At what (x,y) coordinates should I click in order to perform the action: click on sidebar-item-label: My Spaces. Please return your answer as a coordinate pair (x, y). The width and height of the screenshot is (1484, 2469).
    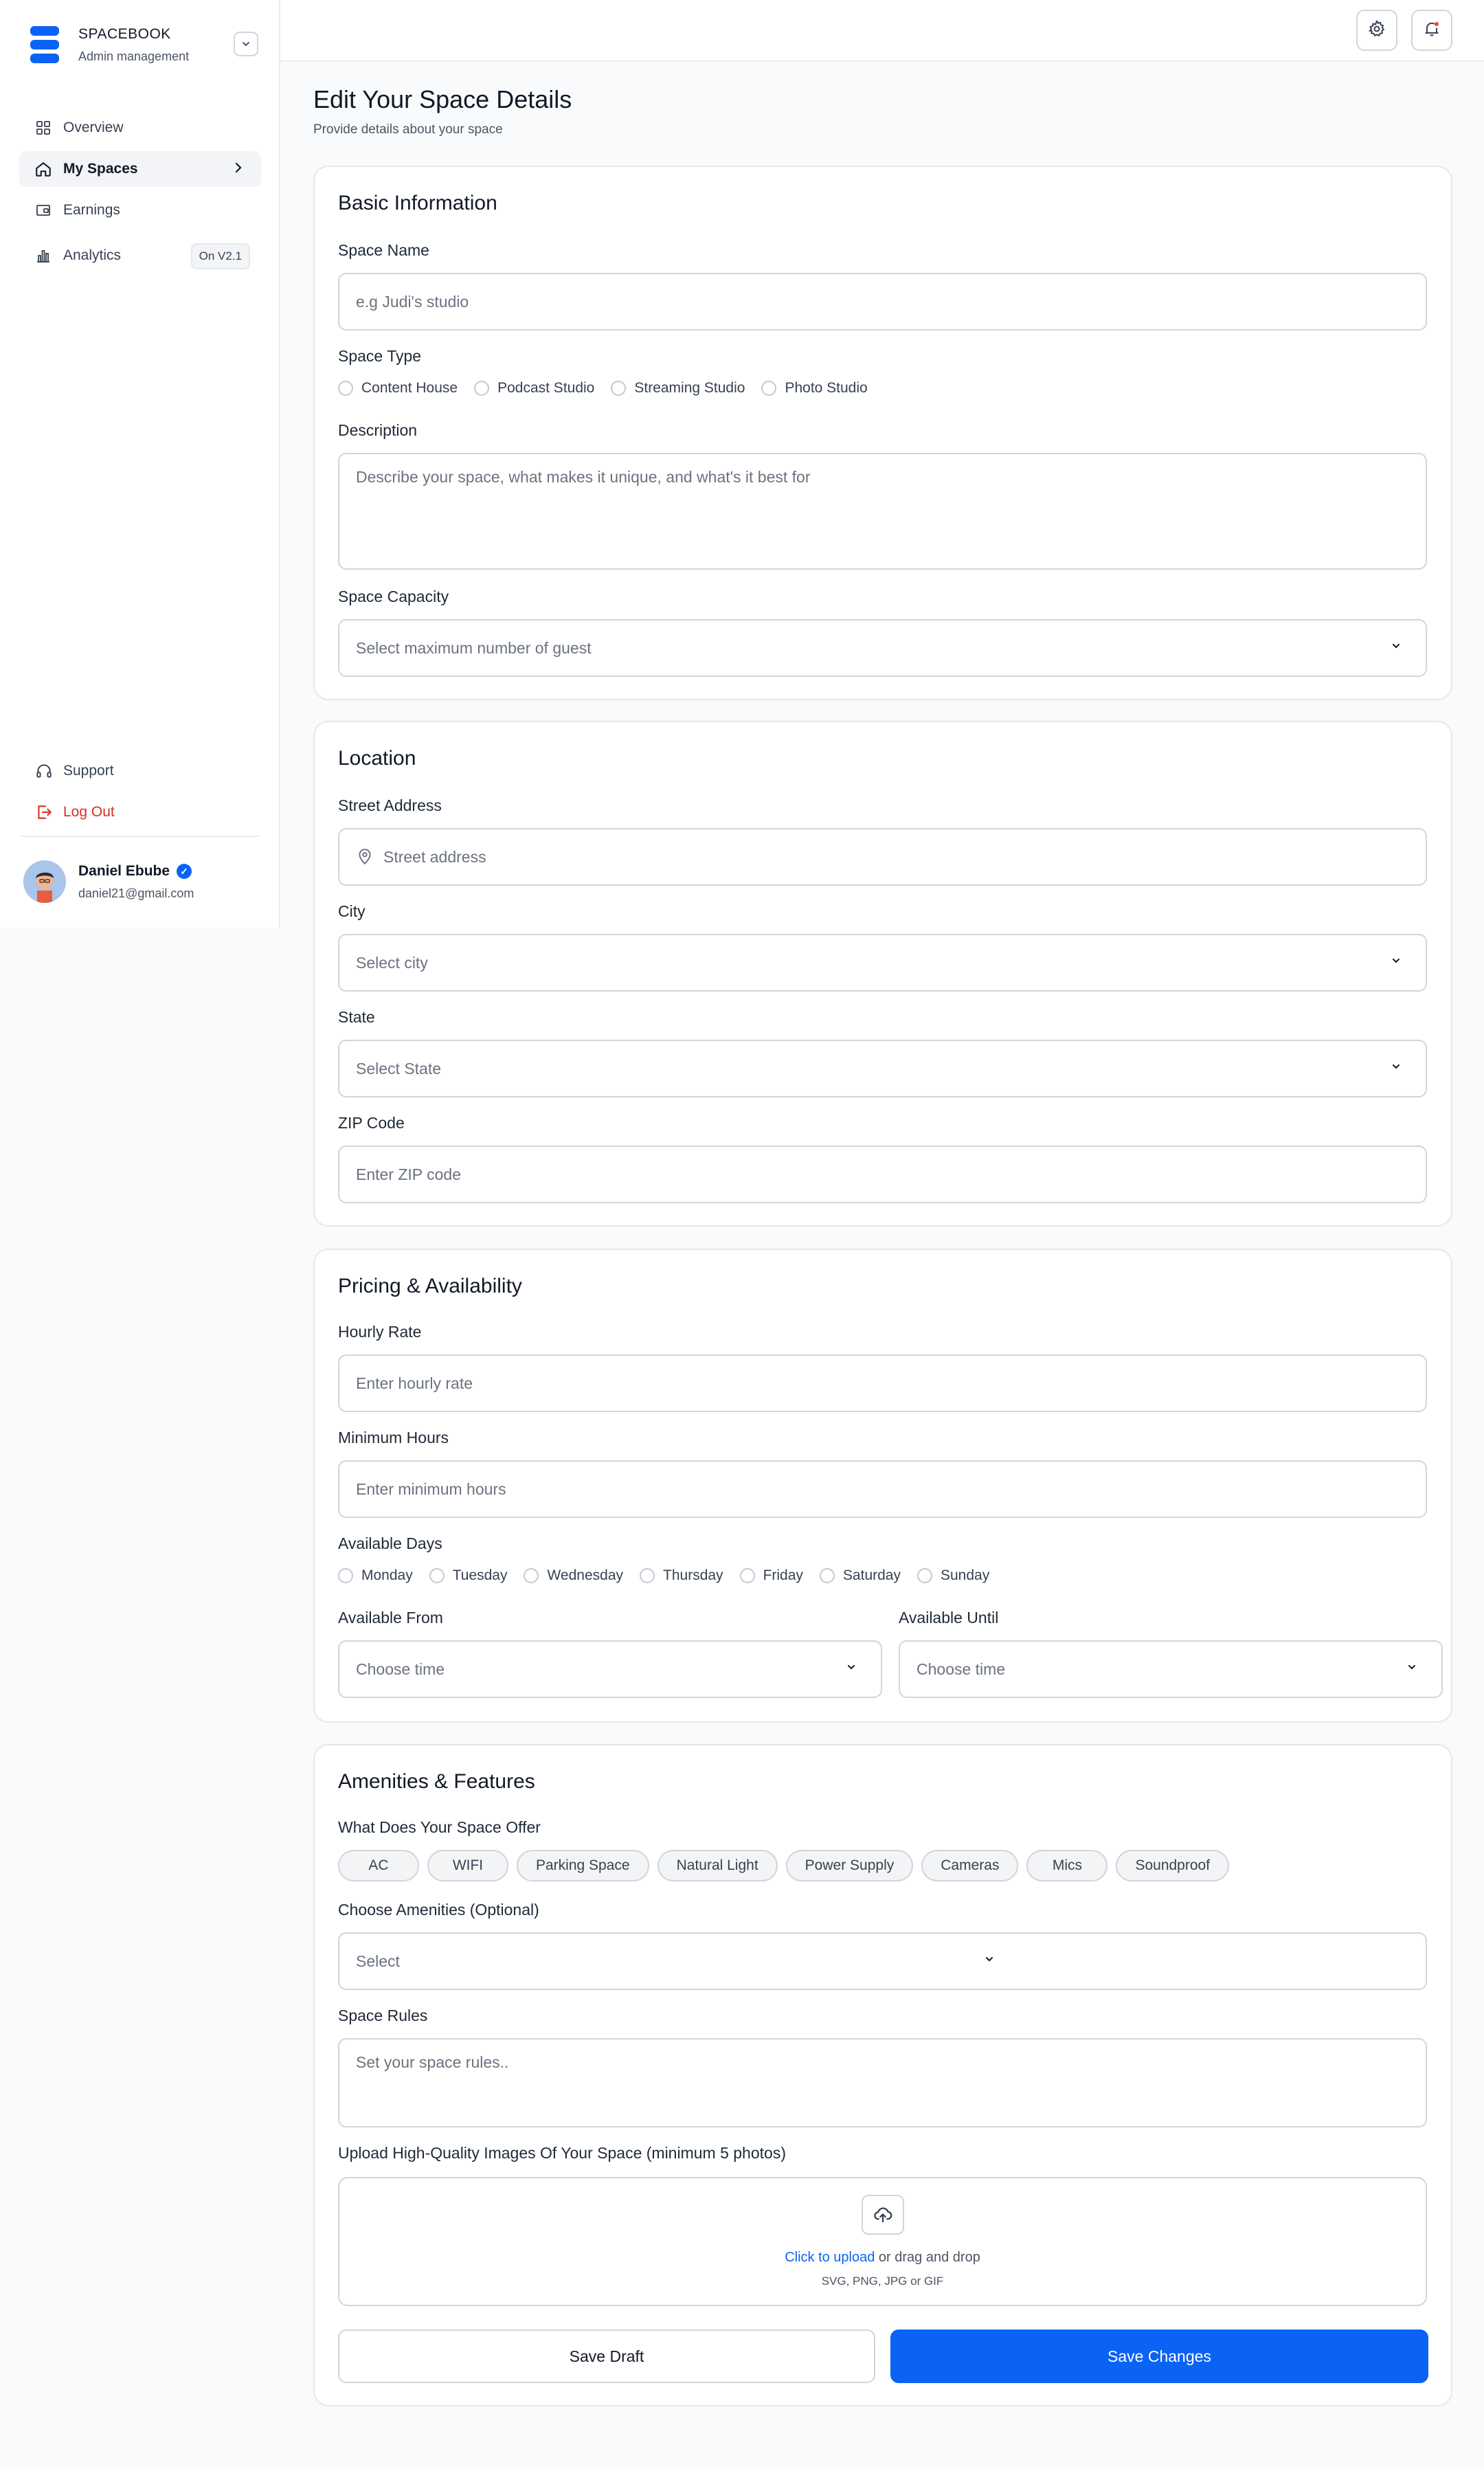
    Looking at the image, I should click on (100, 169).